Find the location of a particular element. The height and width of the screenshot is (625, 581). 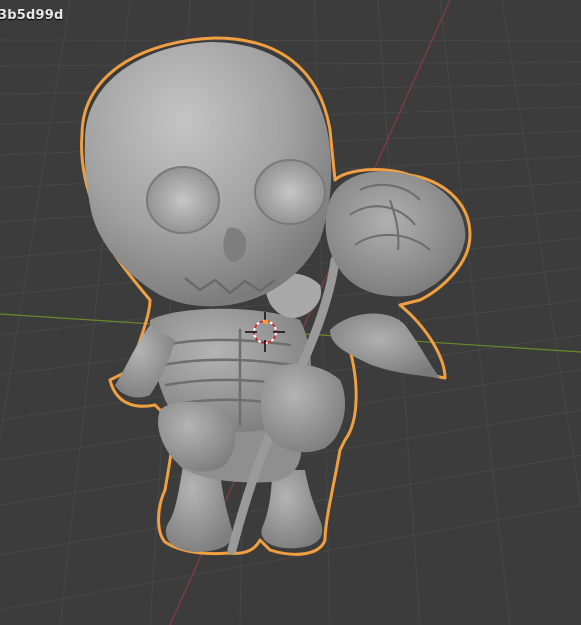

eye-socket-left is located at coordinates (183, 200).